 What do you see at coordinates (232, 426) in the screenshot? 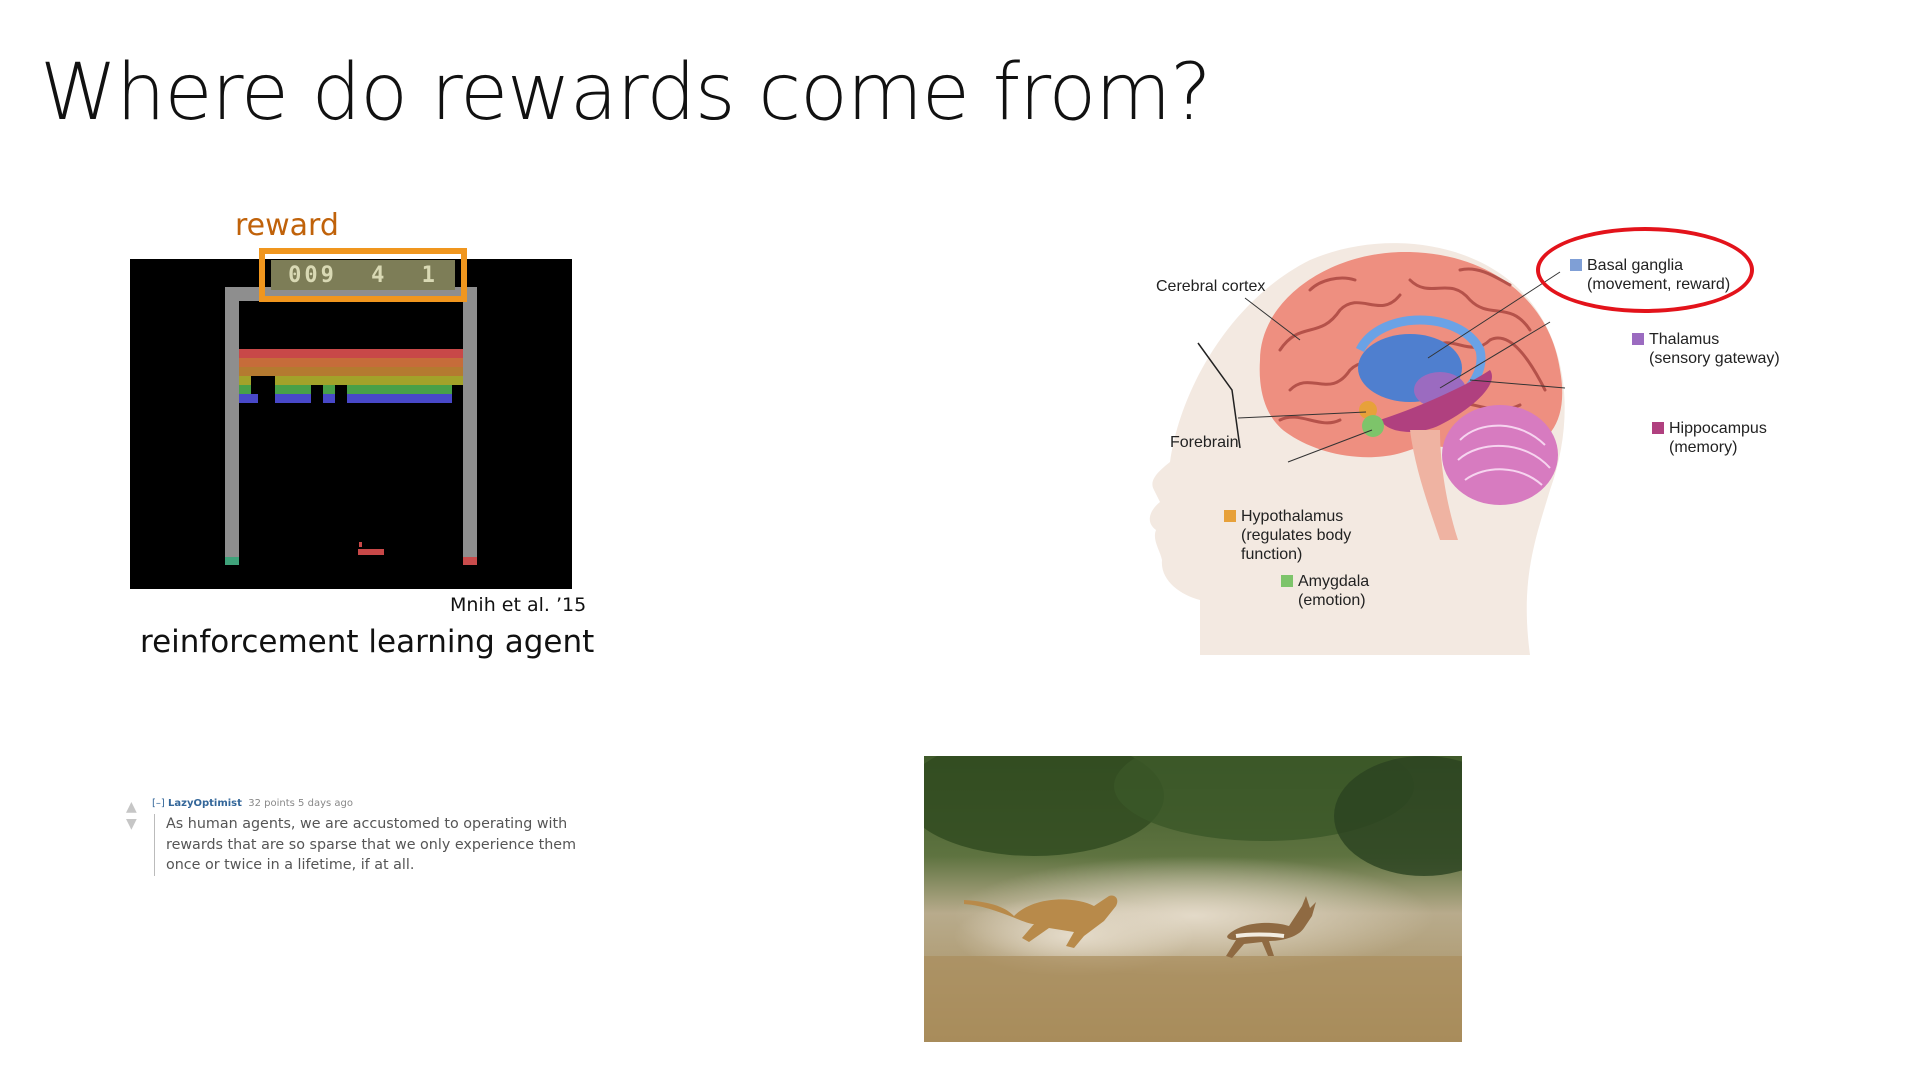
I see `left-wall` at bounding box center [232, 426].